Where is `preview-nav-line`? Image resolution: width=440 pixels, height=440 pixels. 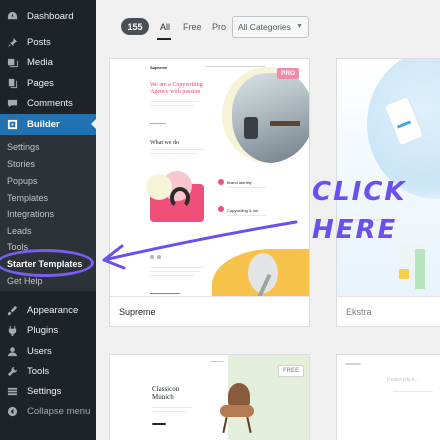 preview-nav-line is located at coordinates (235, 66).